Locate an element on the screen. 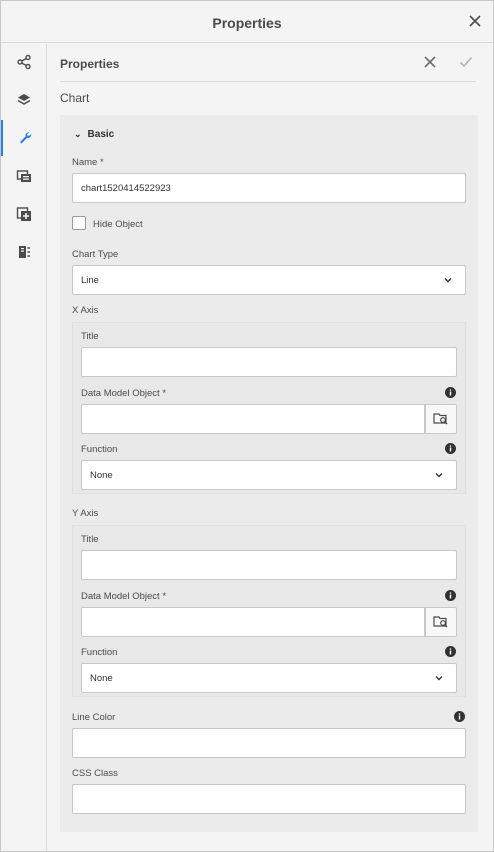  x-axis-dmo-browse-button is located at coordinates (441, 419).